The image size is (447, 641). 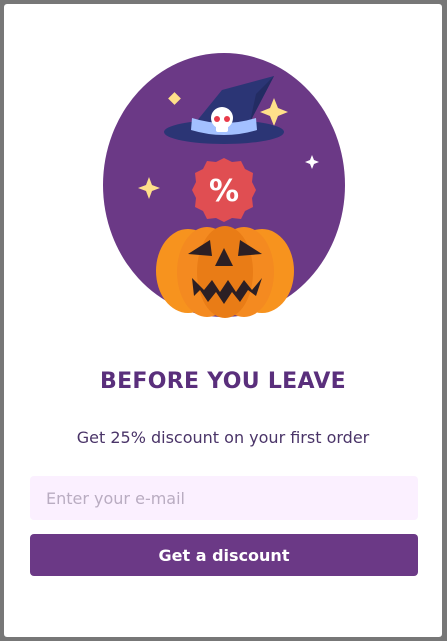 I want to click on get-discount-button: Get a discount, so click(x=224, y=555).